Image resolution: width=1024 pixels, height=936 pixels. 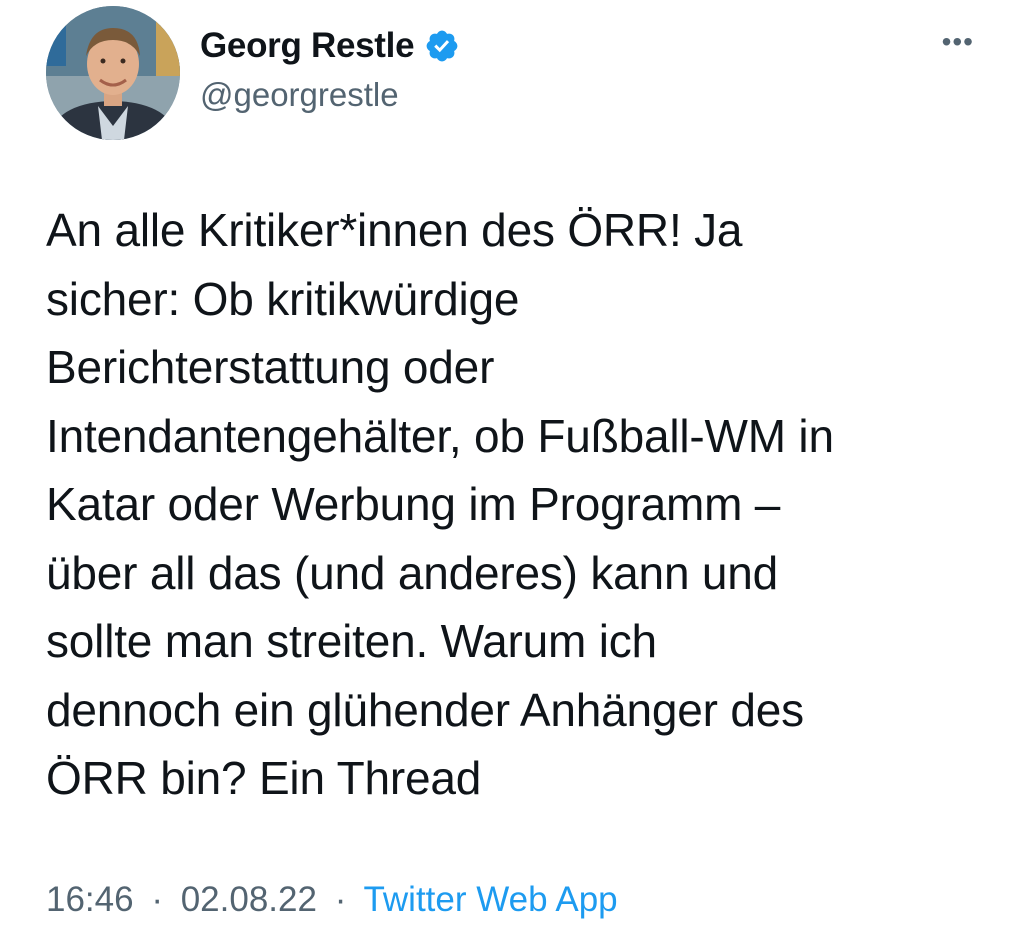 I want to click on name-row: Georg Restle, so click(x=330, y=46).